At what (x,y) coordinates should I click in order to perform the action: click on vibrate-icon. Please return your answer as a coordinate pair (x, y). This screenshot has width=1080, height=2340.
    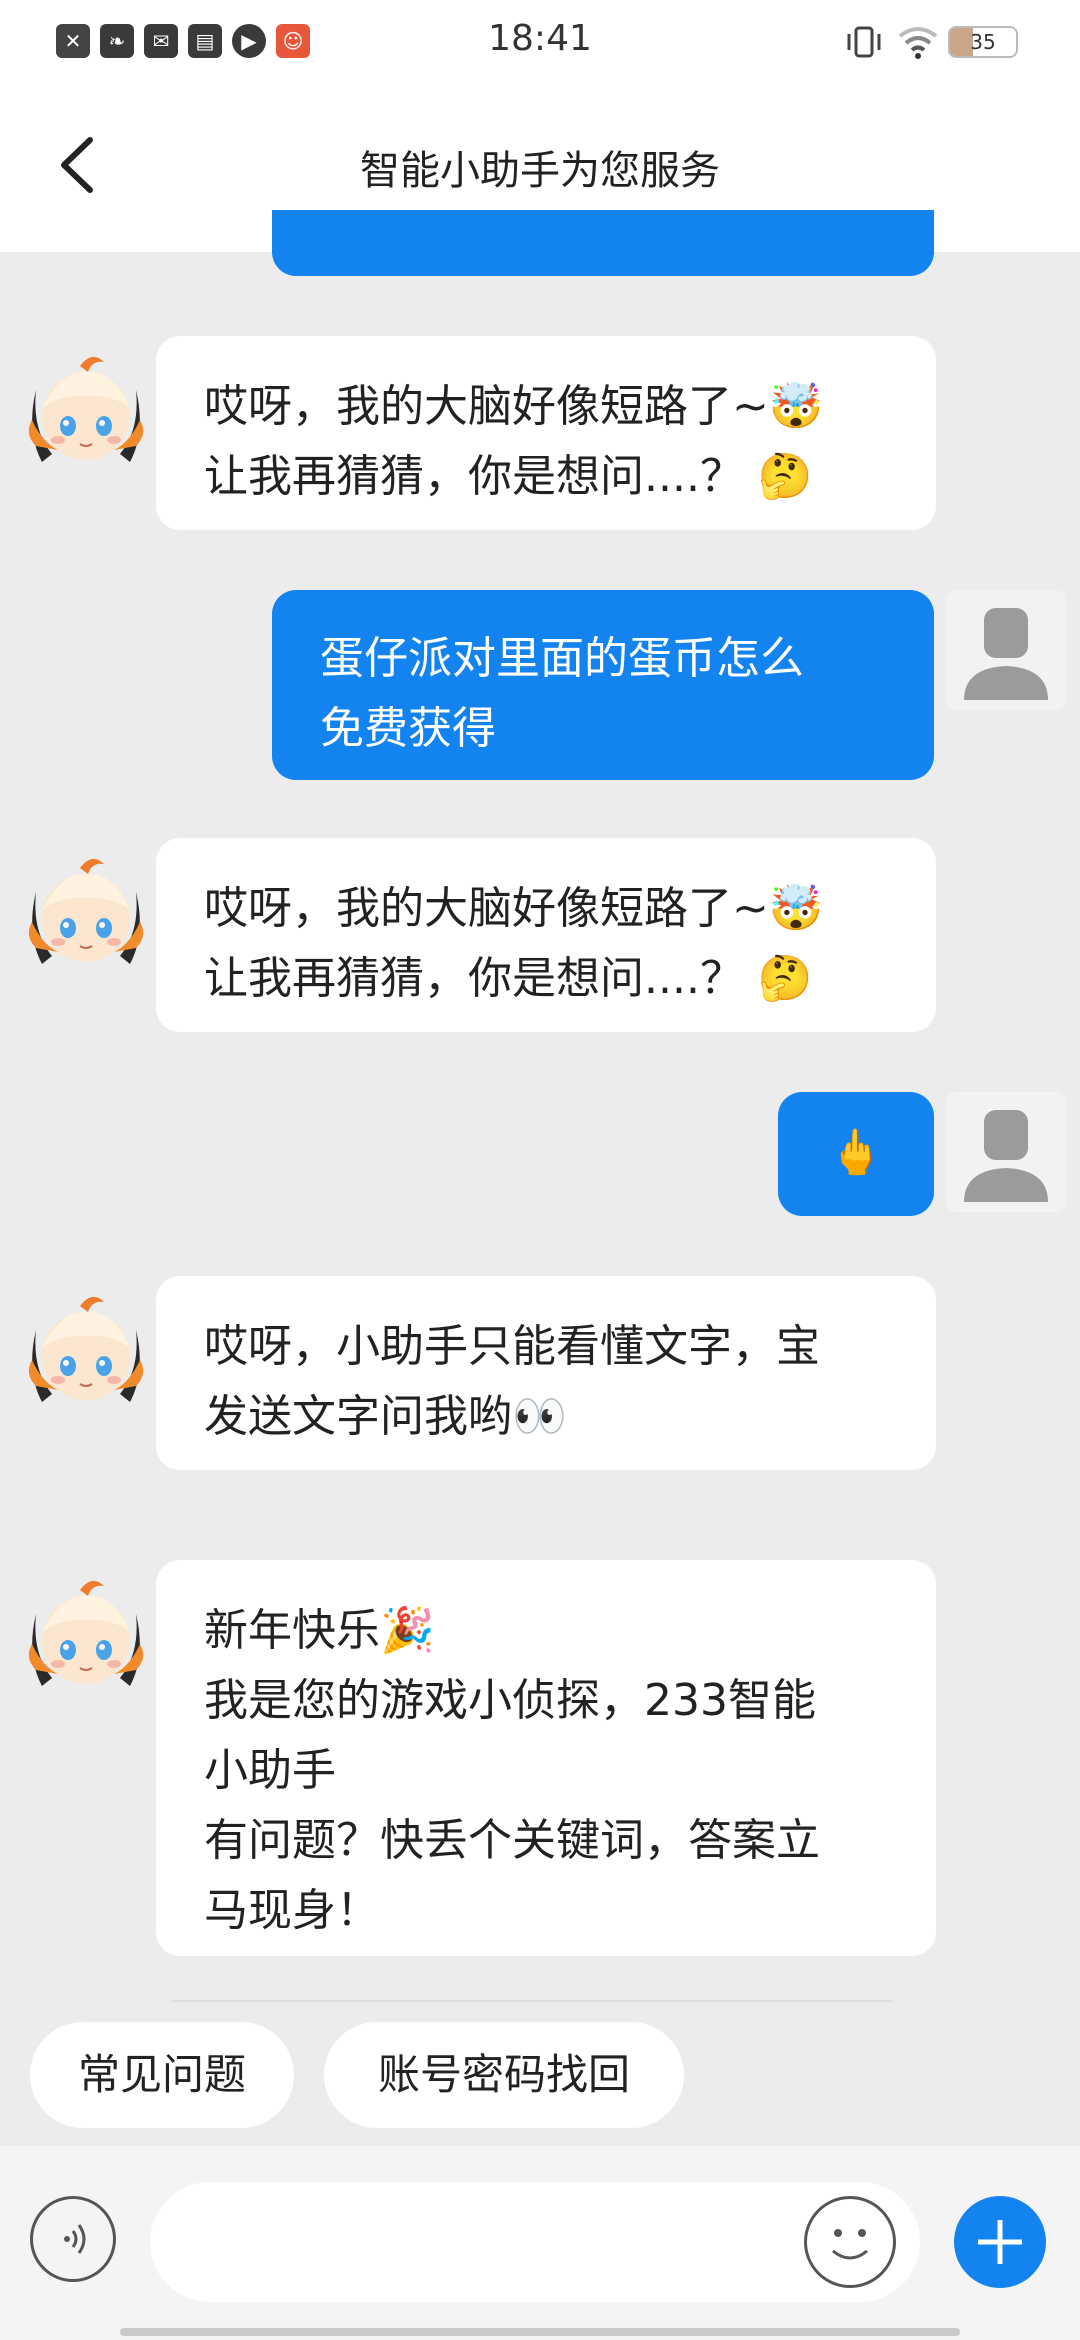
    Looking at the image, I should click on (864, 42).